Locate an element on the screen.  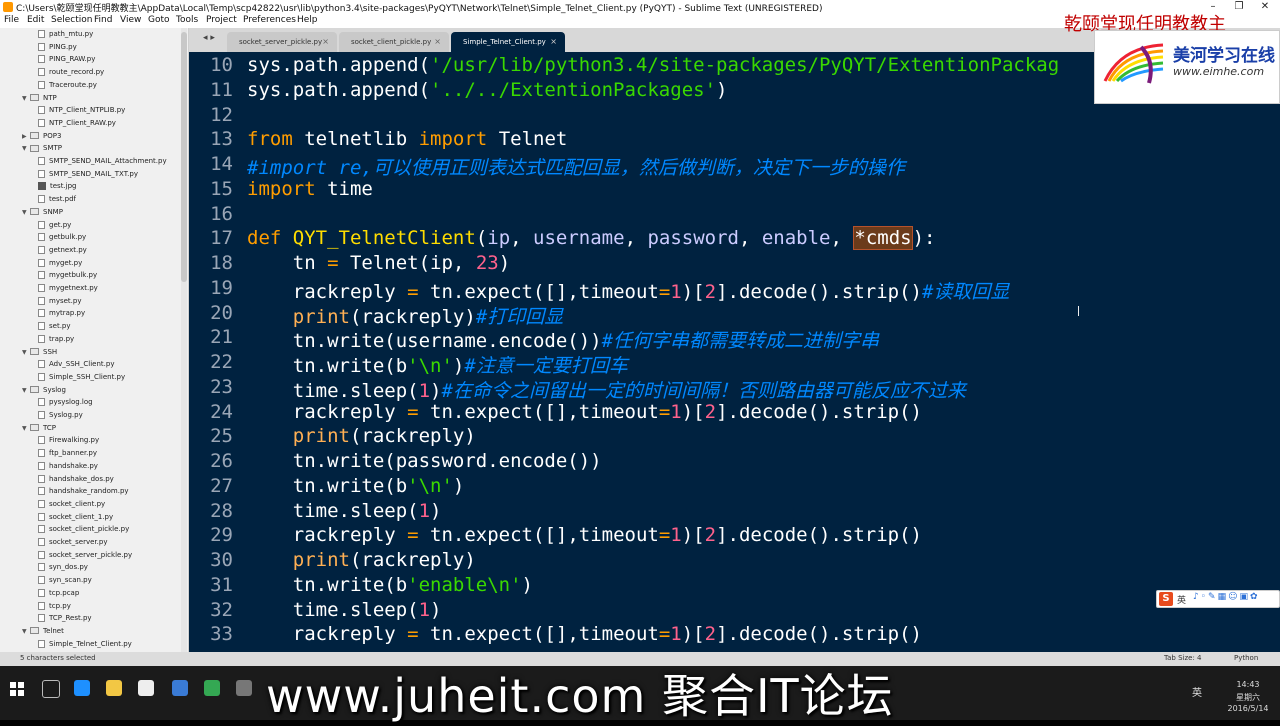
sidebar-folder: ▼ TCP is located at coordinates (39, 428).